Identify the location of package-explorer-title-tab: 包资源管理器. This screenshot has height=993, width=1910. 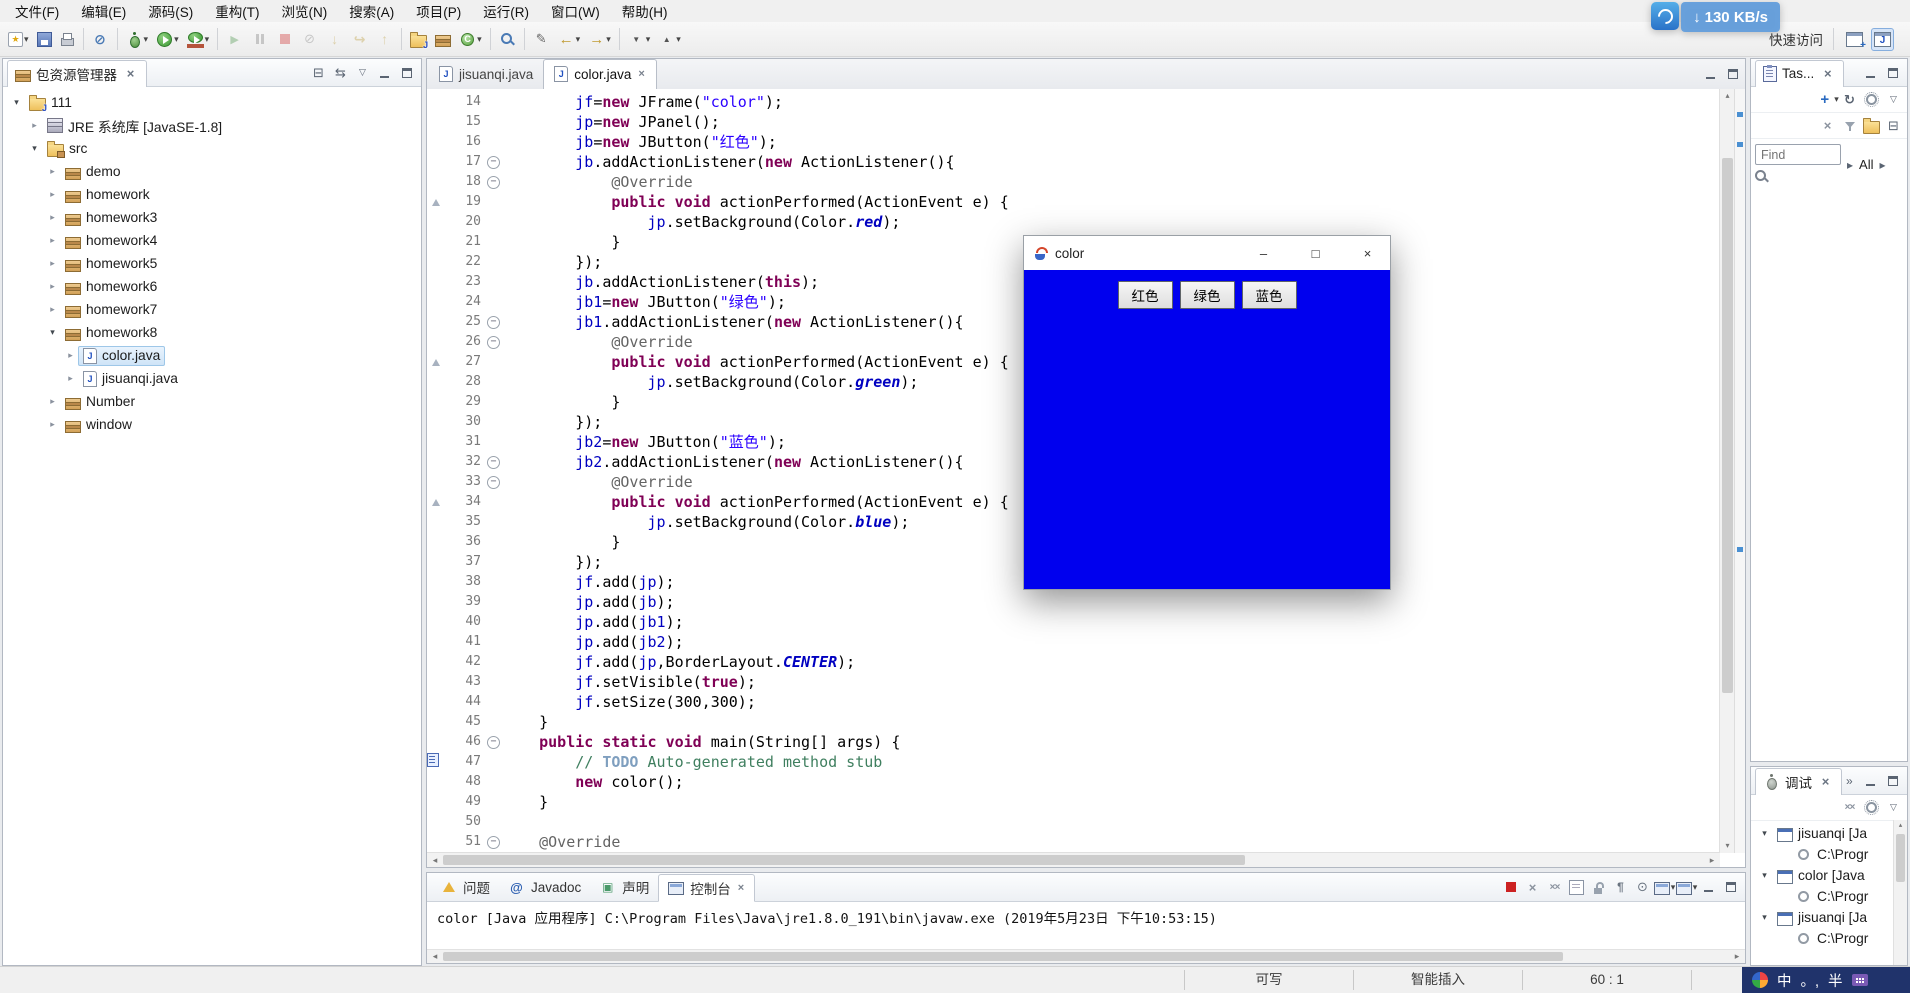
(77, 73).